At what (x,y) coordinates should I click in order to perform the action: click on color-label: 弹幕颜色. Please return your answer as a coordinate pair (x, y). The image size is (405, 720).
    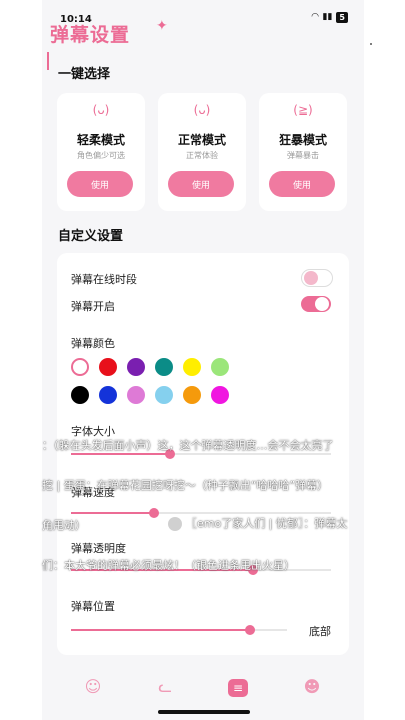
    Looking at the image, I should click on (93, 343).